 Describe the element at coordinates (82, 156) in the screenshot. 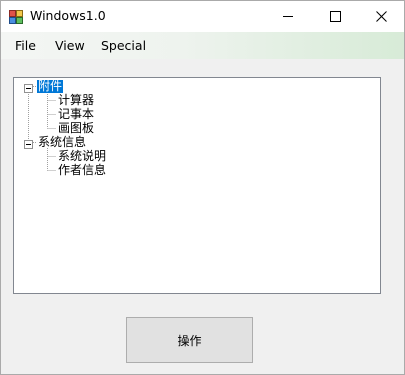

I see `tree-node-system-description: 系统说明` at that location.